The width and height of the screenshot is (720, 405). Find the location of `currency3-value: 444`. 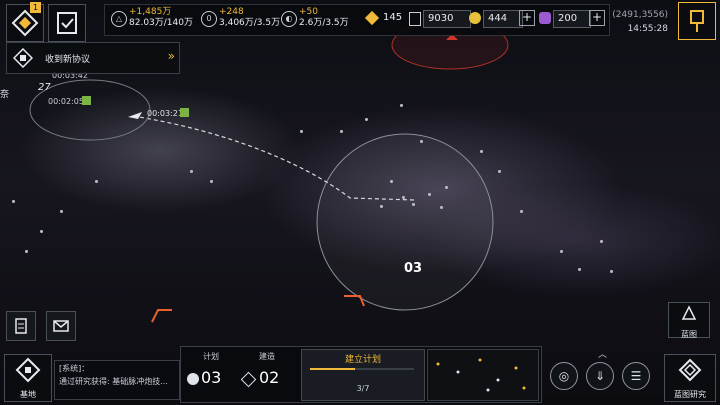

currency3-value: 444 is located at coordinates (503, 19).